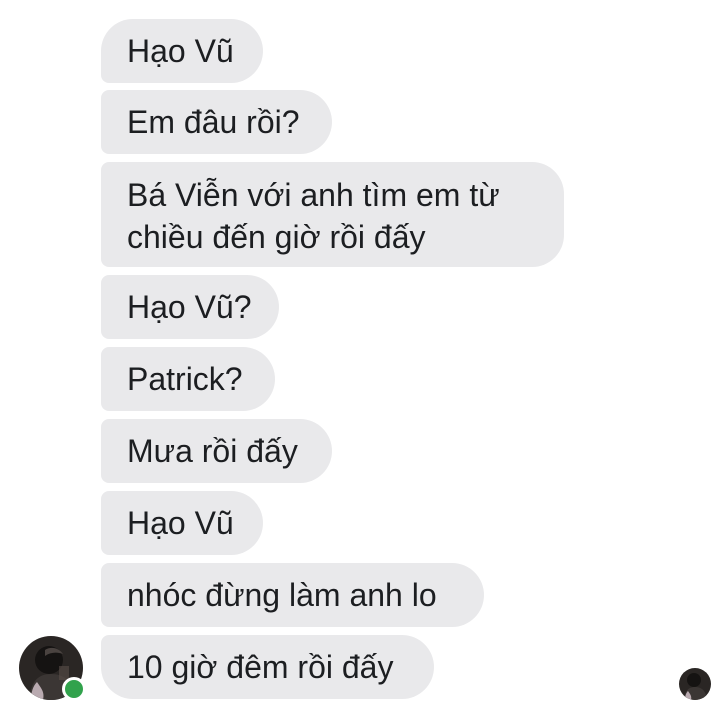  Describe the element at coordinates (74, 689) in the screenshot. I see `online-status-indicator` at that location.